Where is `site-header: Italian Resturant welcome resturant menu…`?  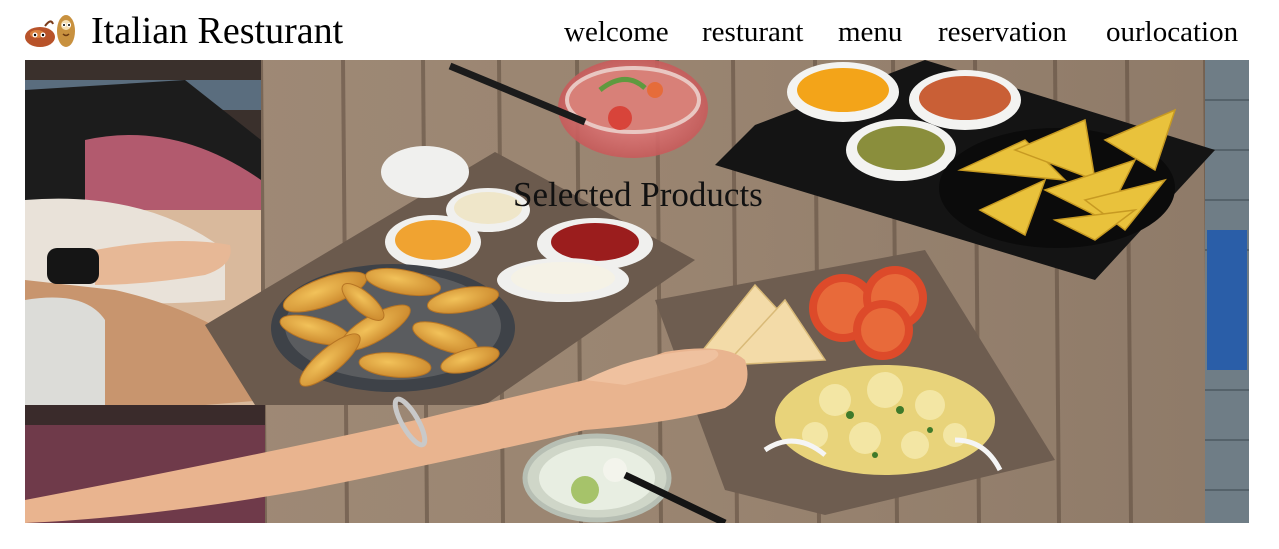
site-header: Italian Resturant welcome resturant menu… is located at coordinates (639, 30).